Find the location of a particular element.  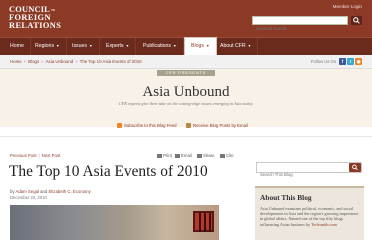

cite-tool: Cite is located at coordinates (227, 155).